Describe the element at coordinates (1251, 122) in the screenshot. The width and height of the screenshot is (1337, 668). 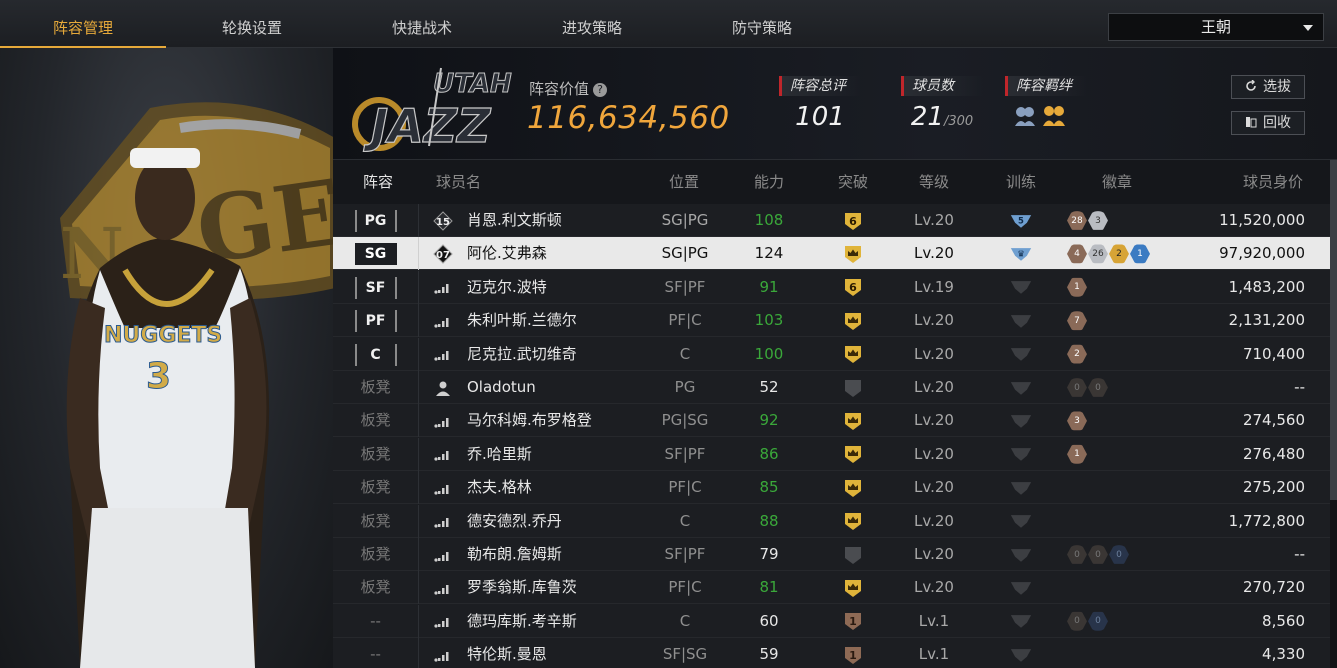
I see `recycle-icon` at that location.